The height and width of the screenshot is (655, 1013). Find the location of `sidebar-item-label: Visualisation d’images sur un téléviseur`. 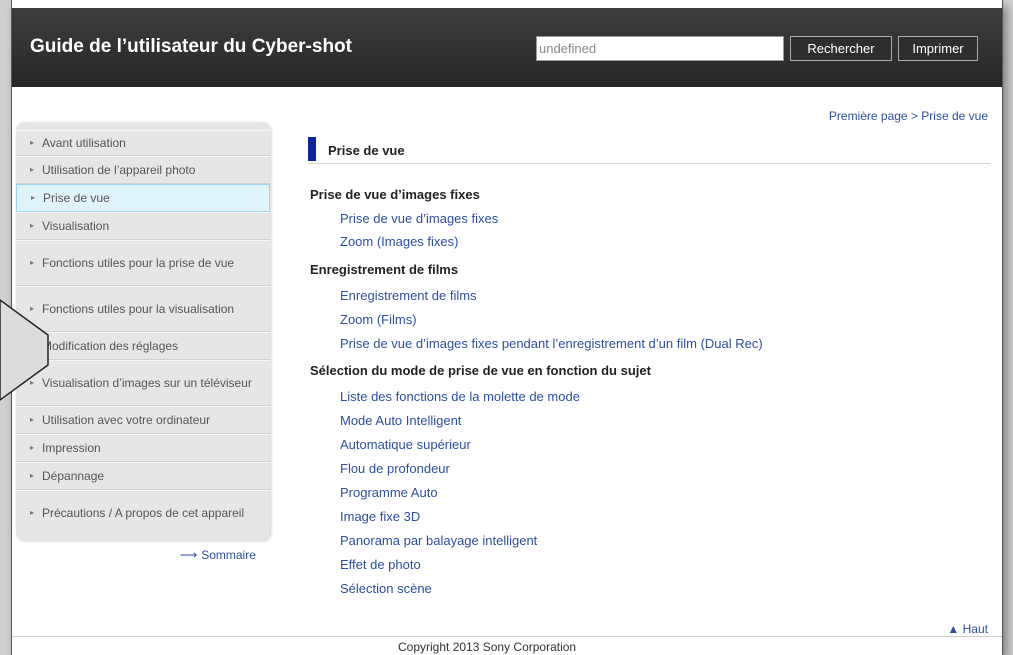

sidebar-item-label: Visualisation d’images sur un téléviseur is located at coordinates (147, 383).